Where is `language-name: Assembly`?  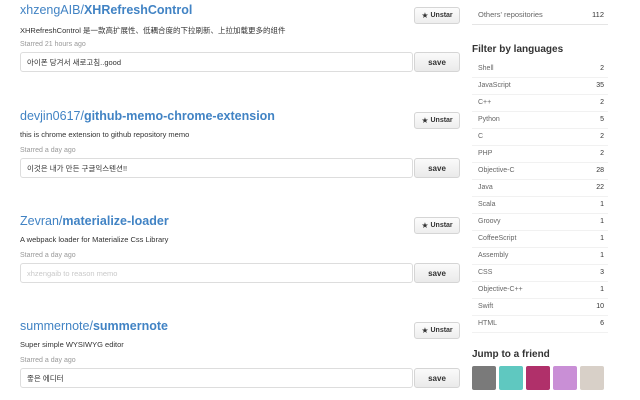 language-name: Assembly is located at coordinates (493, 255).